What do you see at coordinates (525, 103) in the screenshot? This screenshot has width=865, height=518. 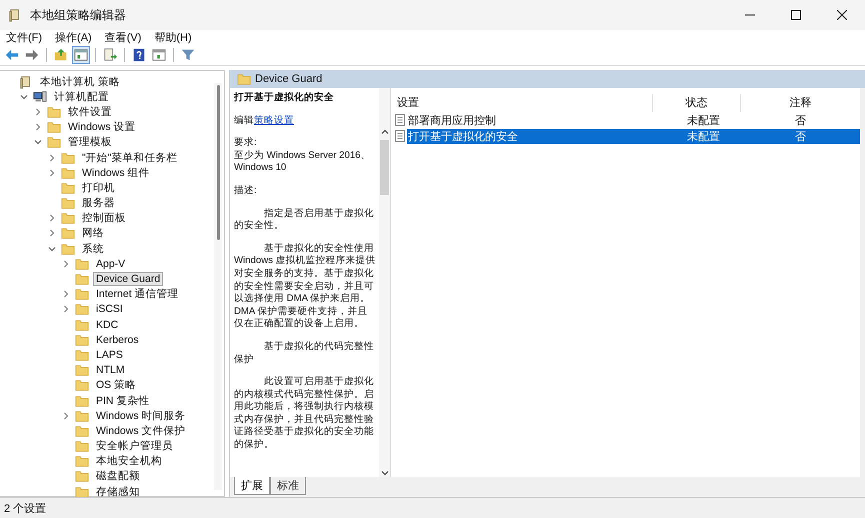 I see `column-header: 设置` at bounding box center [525, 103].